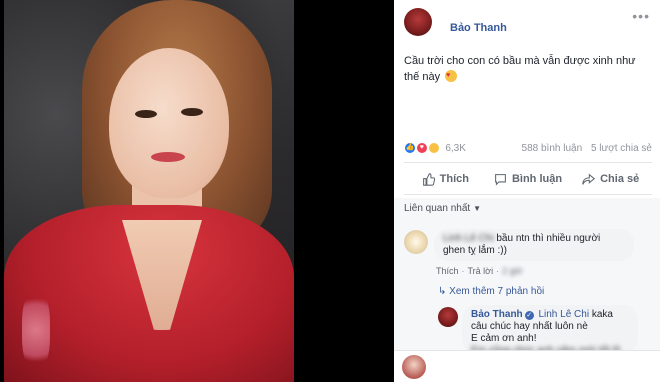 The image size is (660, 382). I want to click on commenter-name: Linh Lê Chi, so click(468, 238).